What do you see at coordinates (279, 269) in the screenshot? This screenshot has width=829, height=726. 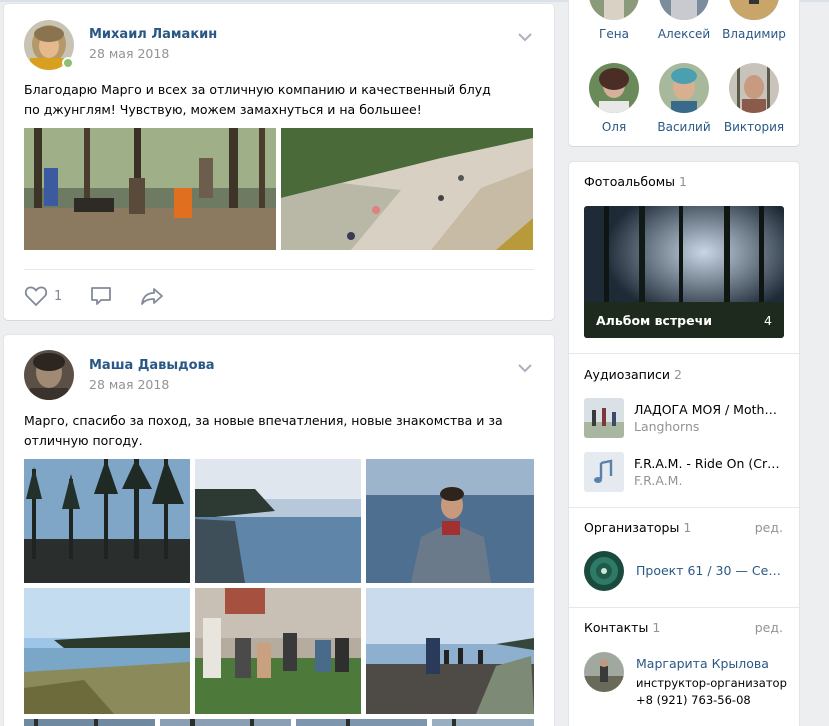 I see `post-divider` at bounding box center [279, 269].